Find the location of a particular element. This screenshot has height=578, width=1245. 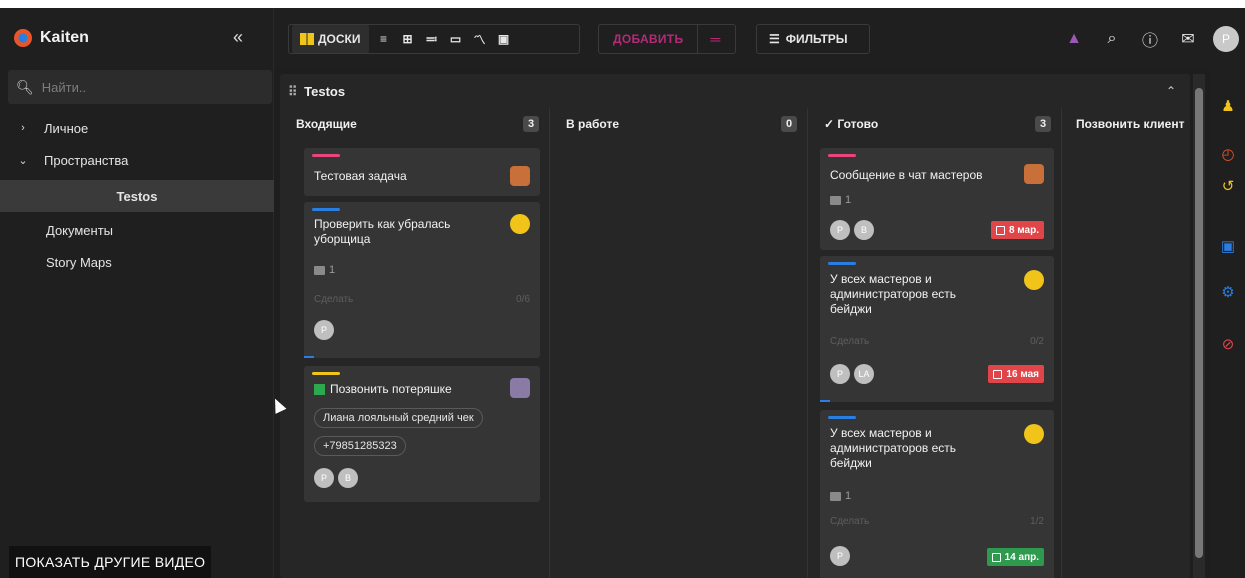

table-view-button: ⊞ is located at coordinates (408, 39).